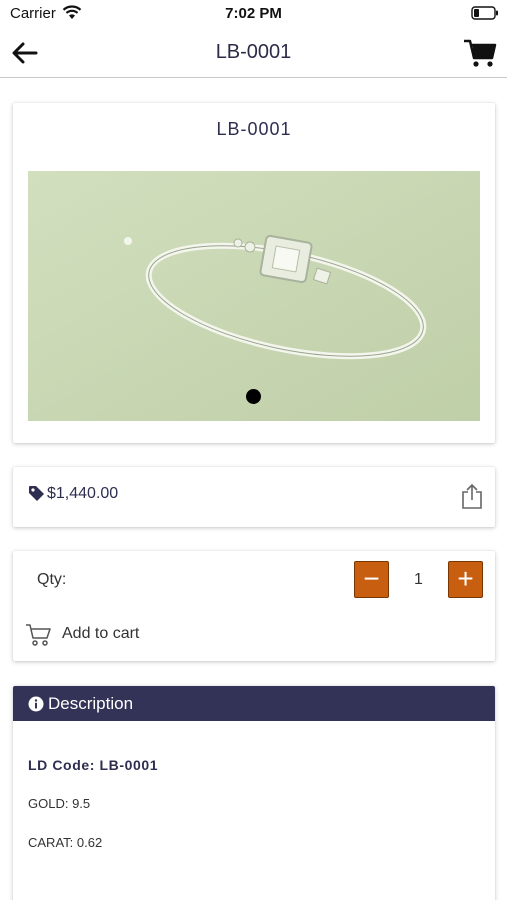 The image size is (507, 900). Describe the element at coordinates (36, 706) in the screenshot. I see `info-icon` at that location.